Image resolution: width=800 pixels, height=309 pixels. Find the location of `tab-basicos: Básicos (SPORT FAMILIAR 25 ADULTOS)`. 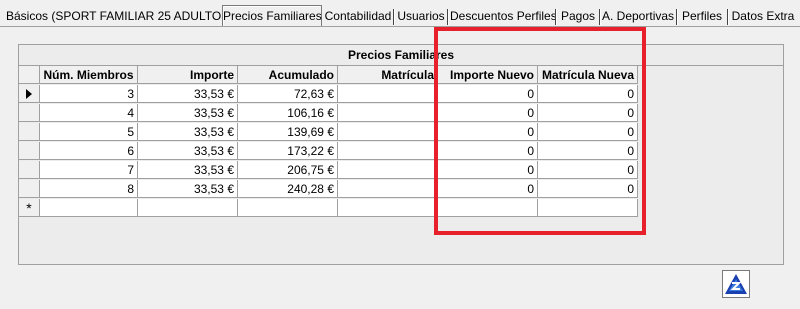

tab-basicos: Básicos (SPORT FAMILIAR 25 ADULTOS) is located at coordinates (119, 16).